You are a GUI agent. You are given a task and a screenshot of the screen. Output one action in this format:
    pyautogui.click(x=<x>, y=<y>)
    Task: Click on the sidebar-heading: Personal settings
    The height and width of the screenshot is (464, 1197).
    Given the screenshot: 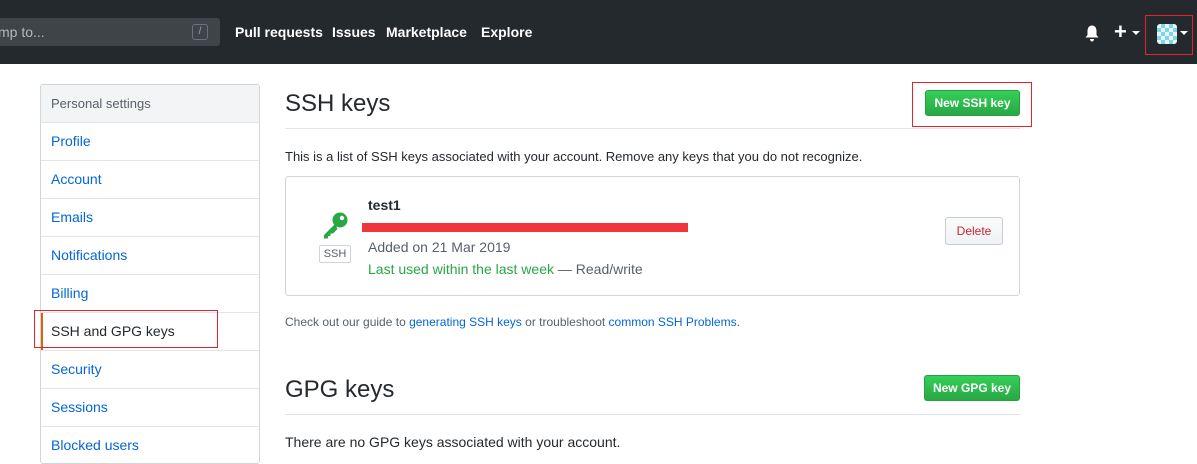 What is the action you would take?
    pyautogui.click(x=150, y=104)
    